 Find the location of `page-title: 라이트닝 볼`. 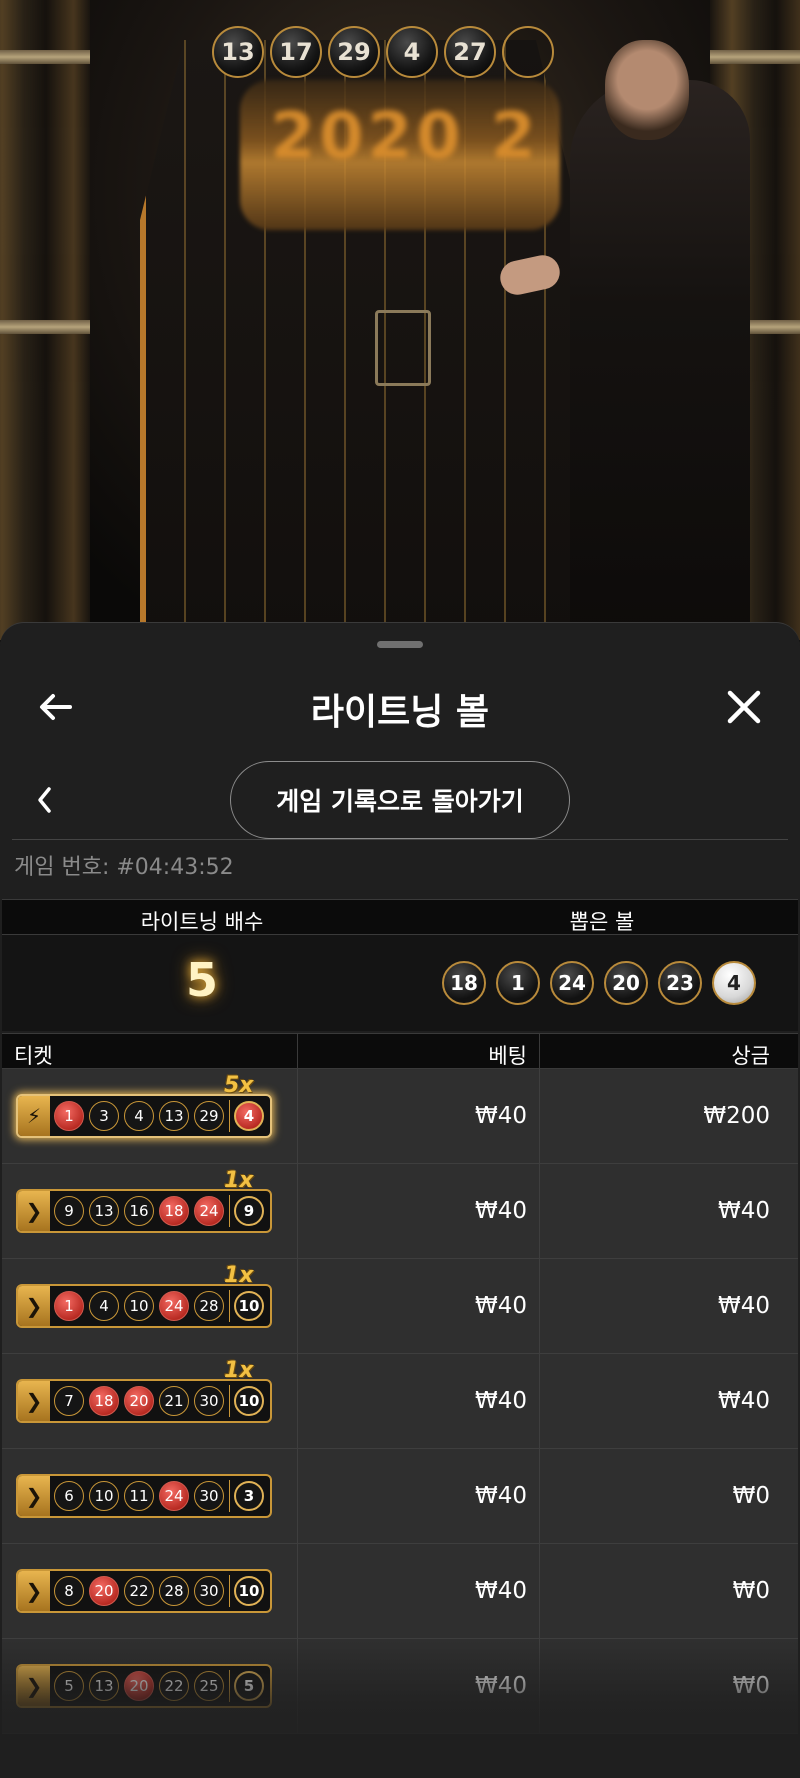

page-title: 라이트닝 볼 is located at coordinates (400, 712).